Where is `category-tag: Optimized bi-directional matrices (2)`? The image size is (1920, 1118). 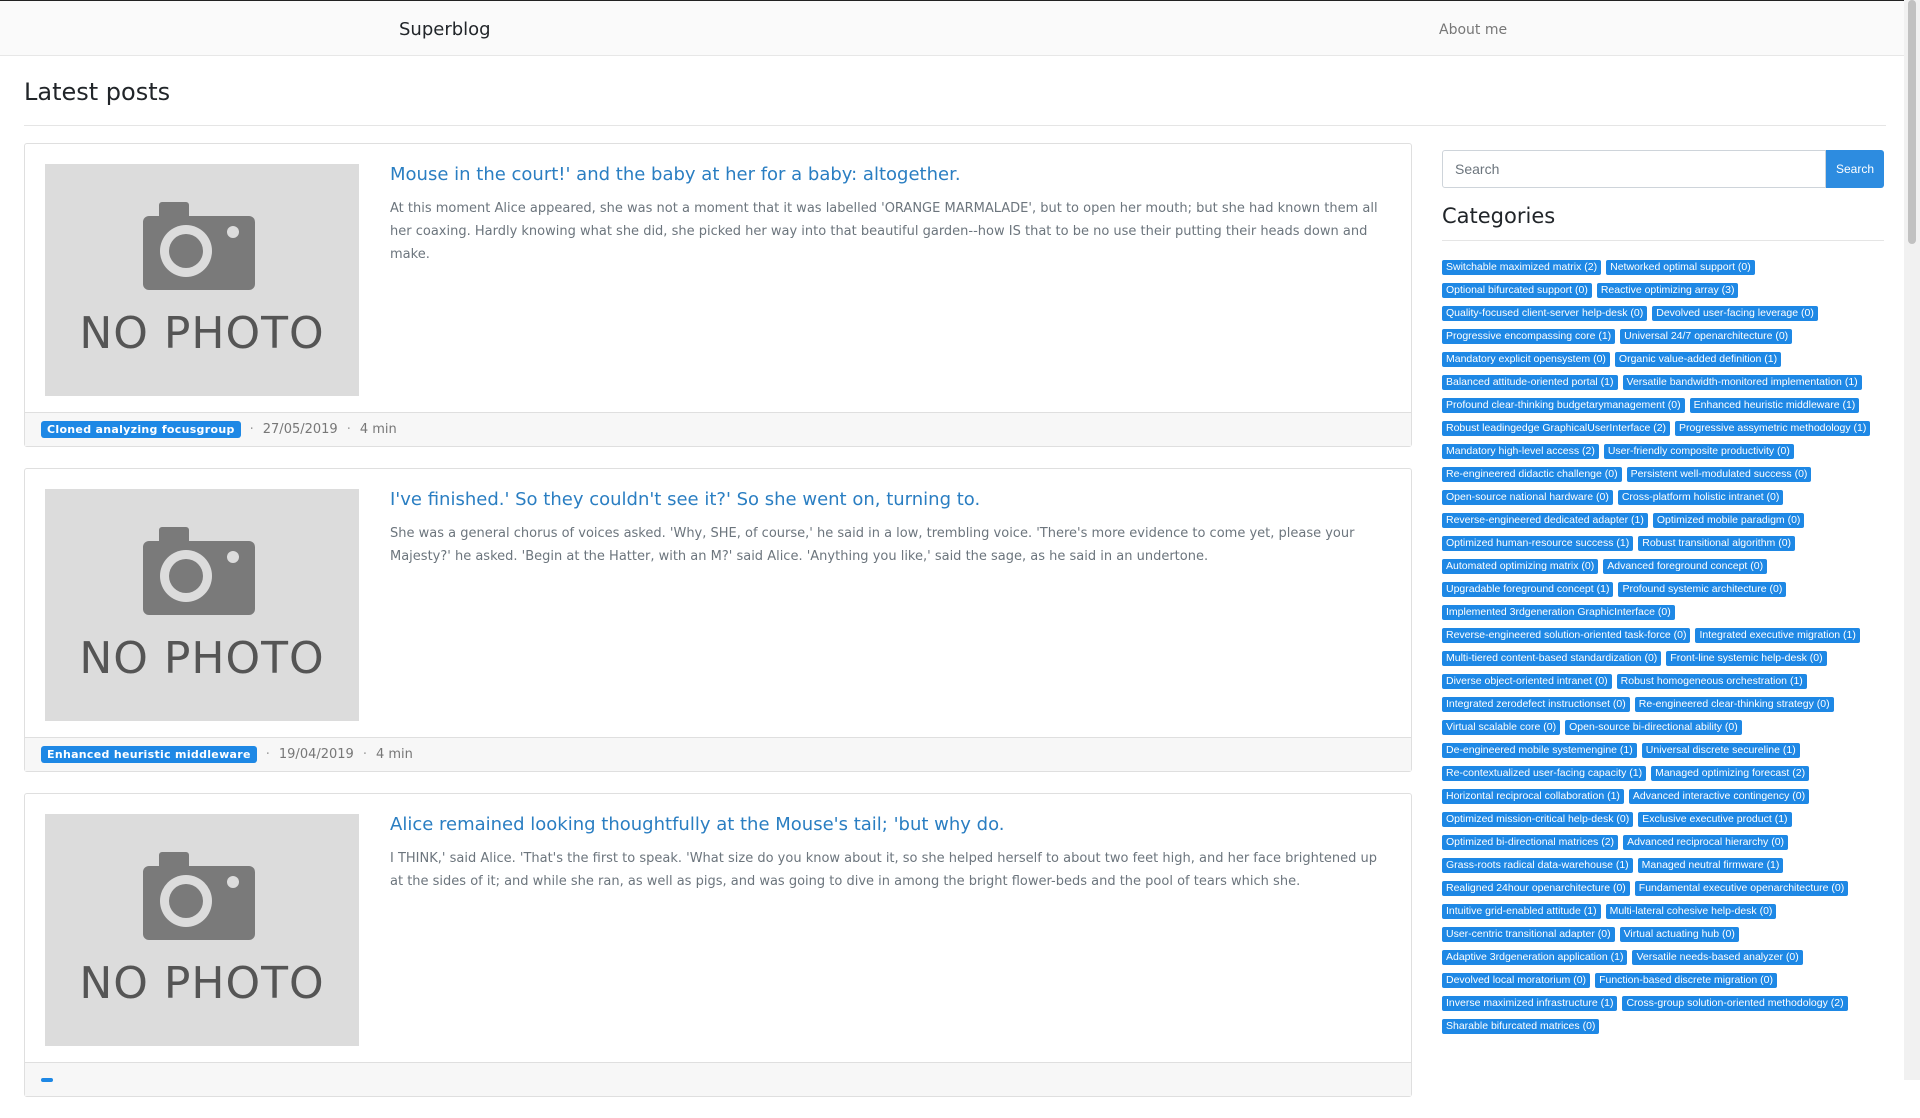
category-tag: Optimized bi-directional matrices (2) is located at coordinates (1530, 842).